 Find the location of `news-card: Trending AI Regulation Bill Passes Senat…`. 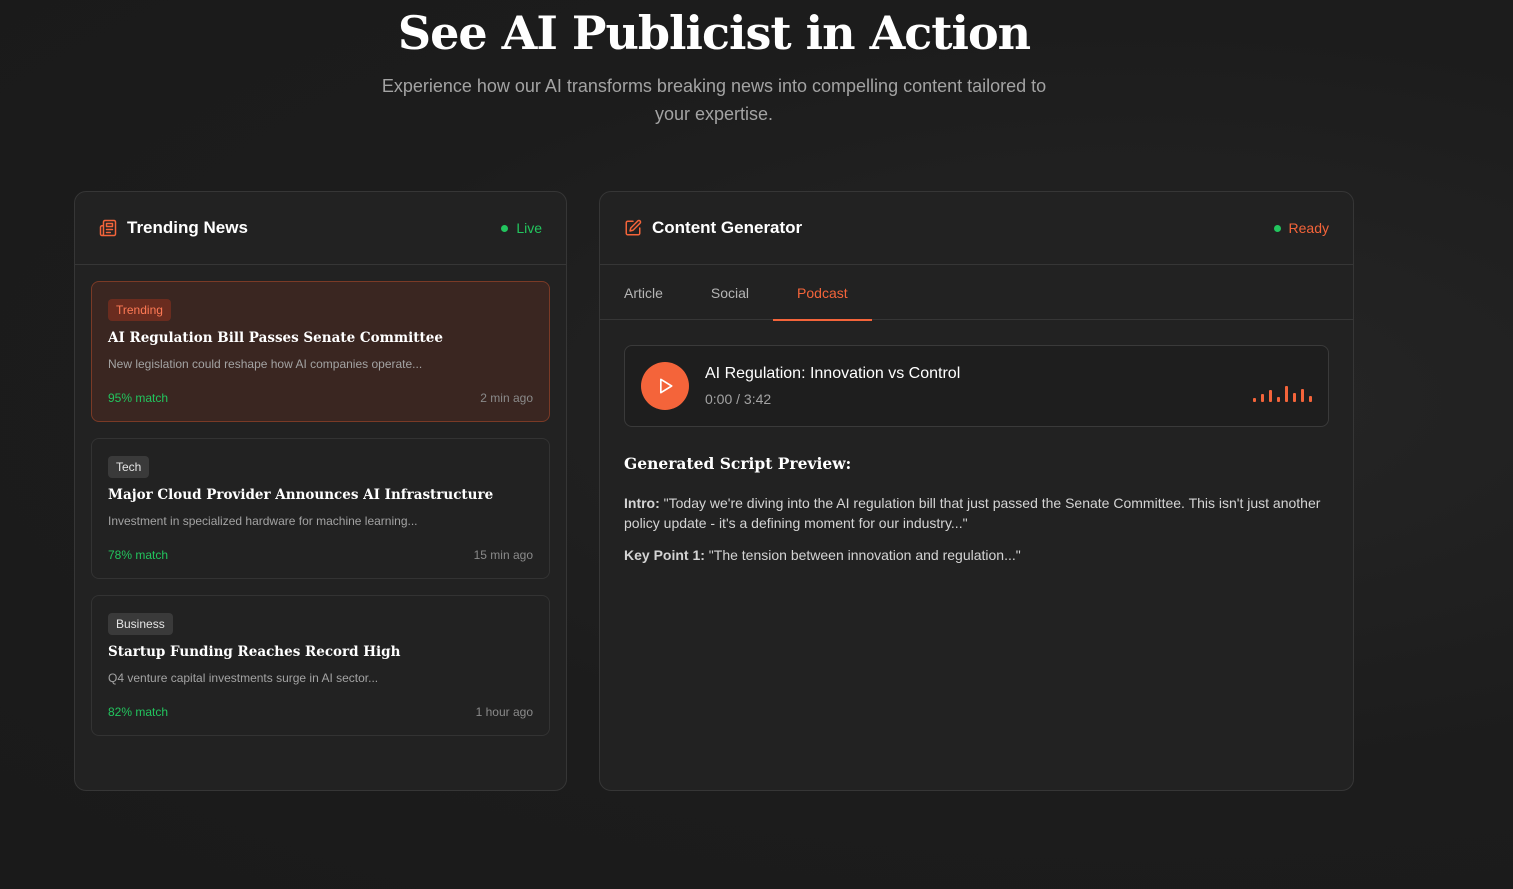

news-card: Trending AI Regulation Bill Passes Senat… is located at coordinates (320, 351).